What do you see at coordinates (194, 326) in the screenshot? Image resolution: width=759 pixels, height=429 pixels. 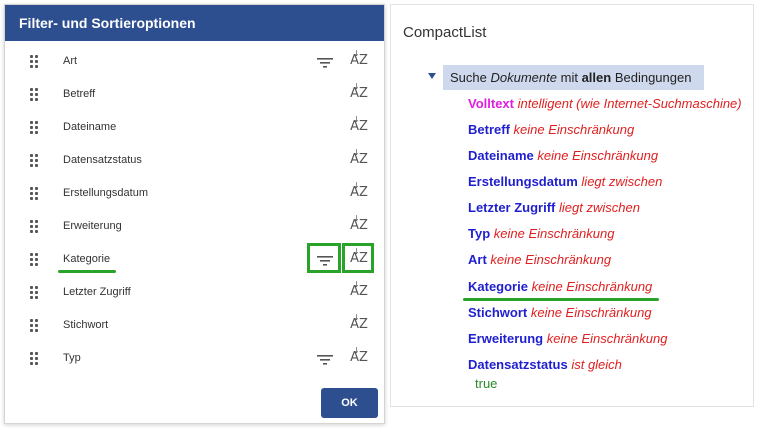 I see `field-row: Stichwort AZ ↓` at bounding box center [194, 326].